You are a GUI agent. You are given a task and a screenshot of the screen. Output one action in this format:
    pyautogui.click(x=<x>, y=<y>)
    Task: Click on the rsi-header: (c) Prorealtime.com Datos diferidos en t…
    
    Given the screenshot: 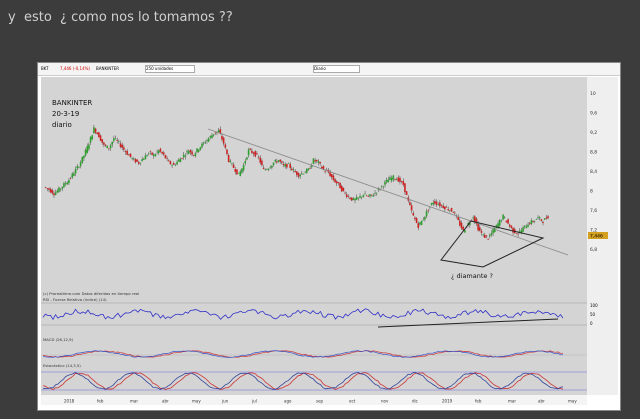 What is the action you would take?
    pyautogui.click(x=91, y=293)
    